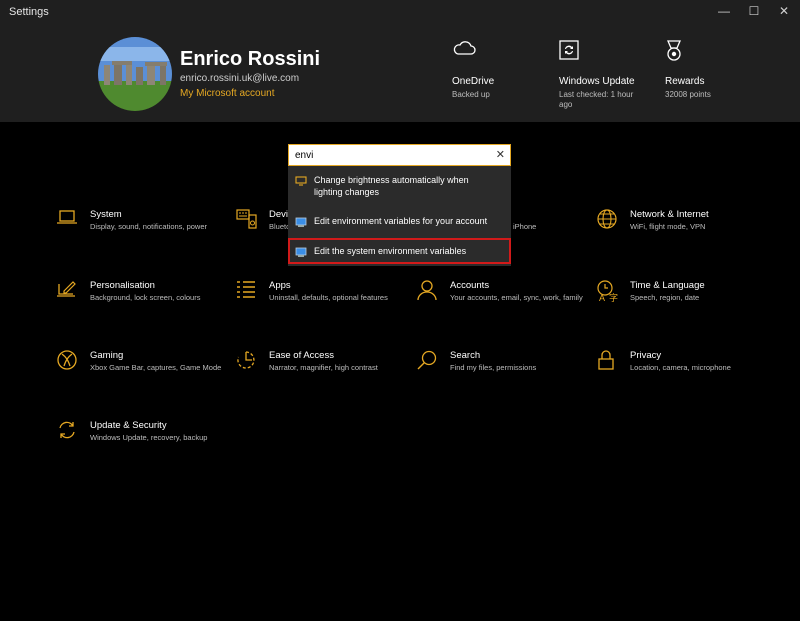 The image size is (800, 621). I want to click on category-subtitle: Uninstall, defaults, optional features, so click(328, 297).